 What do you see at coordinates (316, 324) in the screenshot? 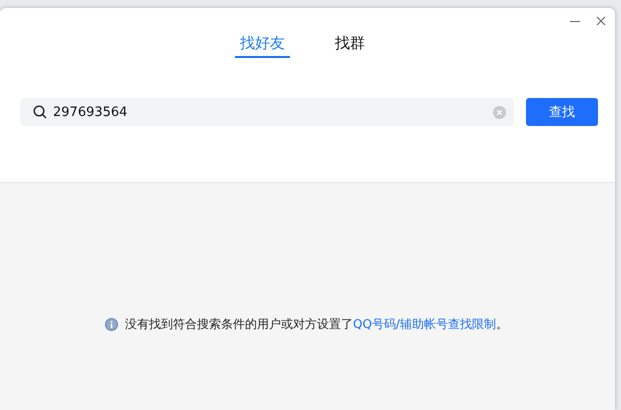
I see `notice-text: 没有找到符合搜索条件的用户或对方设置了QQ号码/辅助帐号查找限制。` at bounding box center [316, 324].